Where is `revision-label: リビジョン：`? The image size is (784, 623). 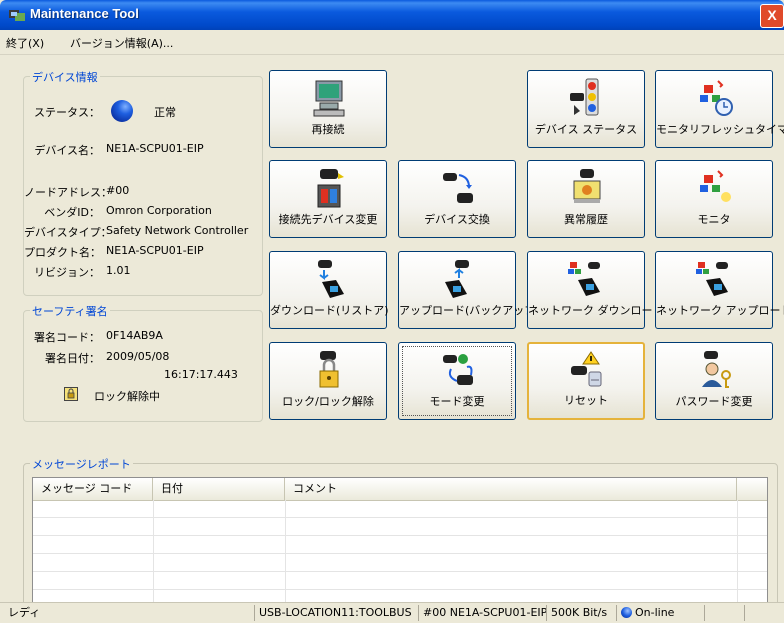 revision-label: リビジョン： is located at coordinates (67, 272).